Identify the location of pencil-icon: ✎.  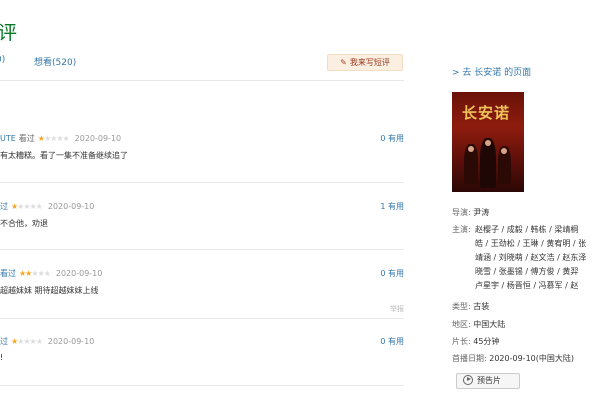
(343, 62).